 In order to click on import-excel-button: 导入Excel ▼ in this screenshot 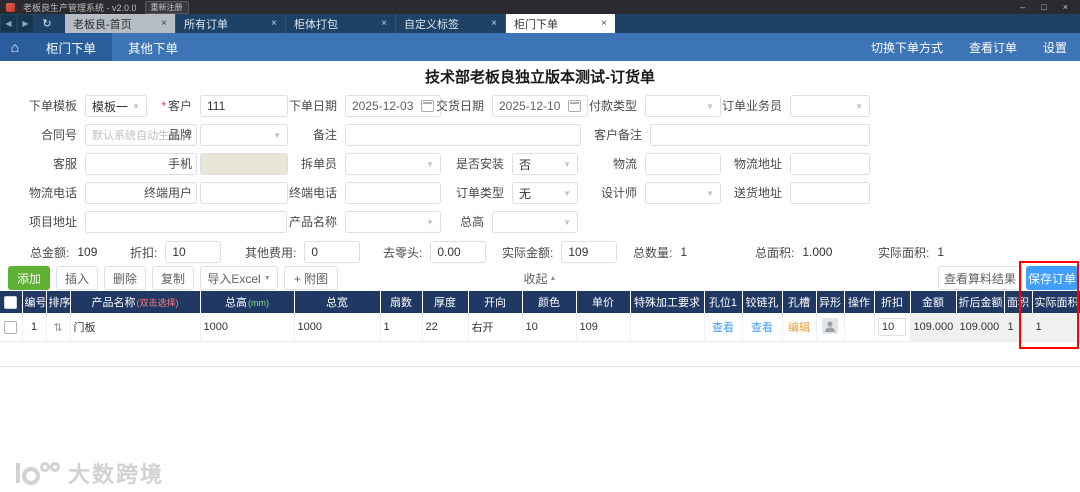, I will do `click(239, 278)`.